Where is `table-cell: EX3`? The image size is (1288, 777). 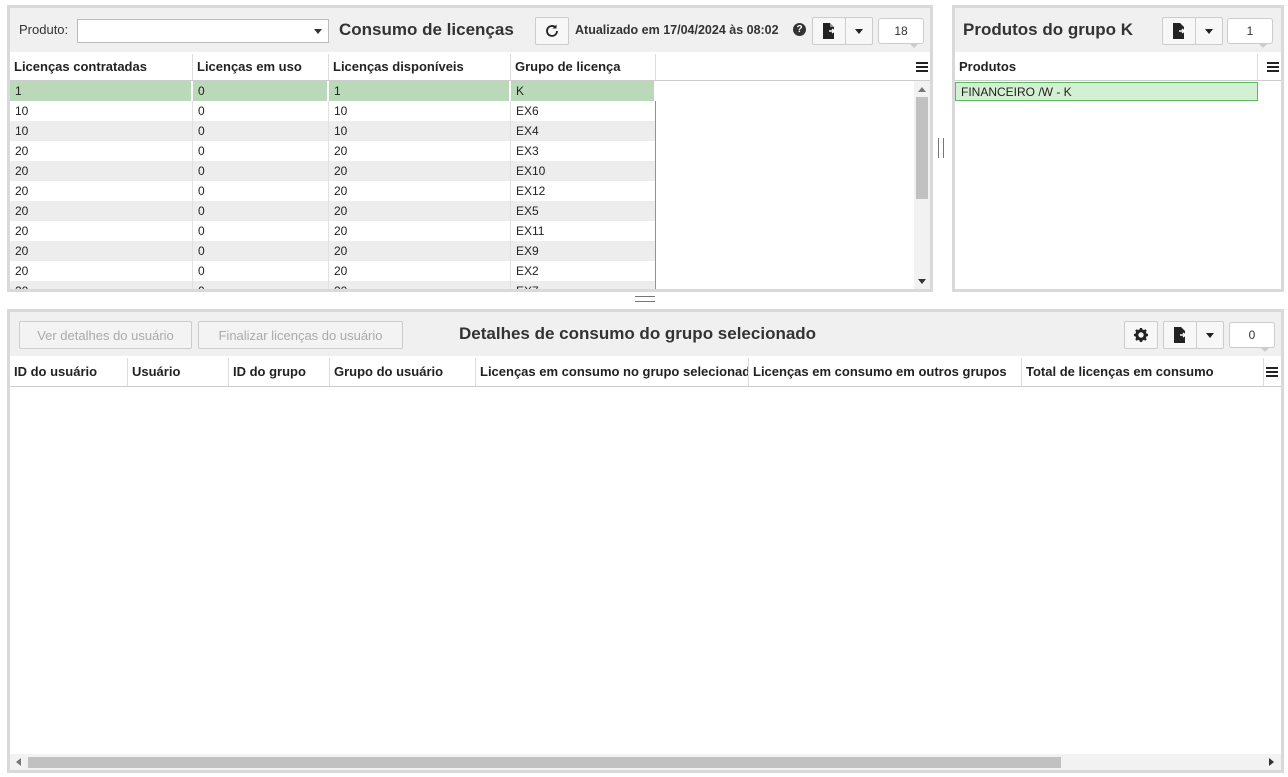
table-cell: EX3 is located at coordinates (583, 151).